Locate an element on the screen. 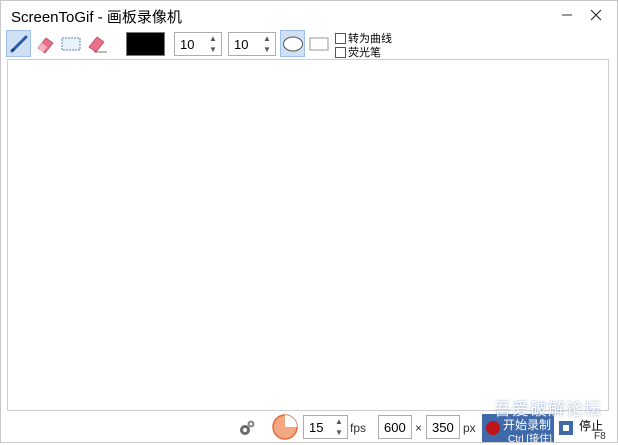  width-input: 600 is located at coordinates (395, 427).